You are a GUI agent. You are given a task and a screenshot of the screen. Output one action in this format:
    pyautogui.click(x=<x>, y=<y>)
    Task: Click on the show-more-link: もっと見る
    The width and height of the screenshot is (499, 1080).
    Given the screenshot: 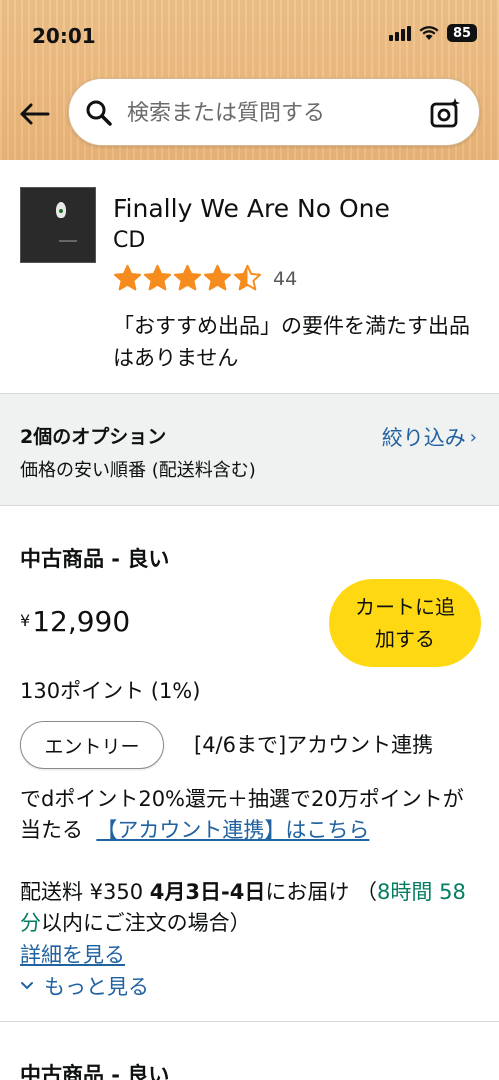 What is the action you would take?
    pyautogui.click(x=84, y=986)
    